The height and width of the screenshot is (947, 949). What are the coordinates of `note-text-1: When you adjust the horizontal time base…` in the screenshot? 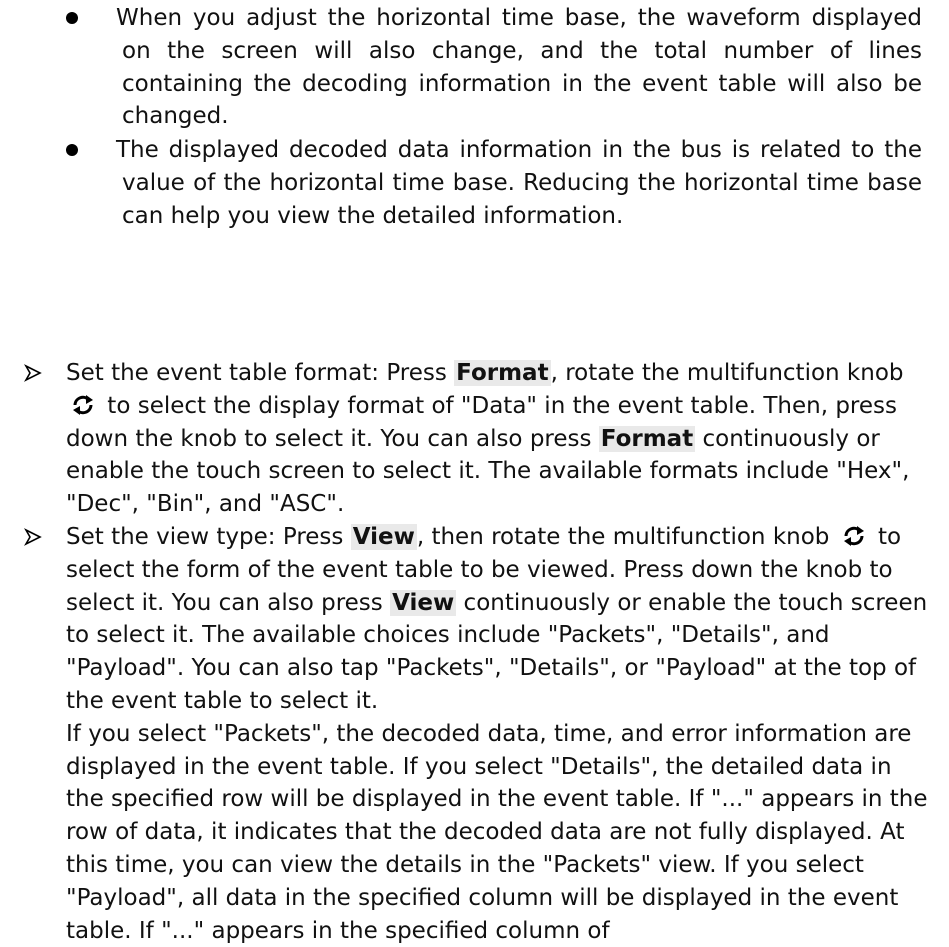 It's located at (519, 67).